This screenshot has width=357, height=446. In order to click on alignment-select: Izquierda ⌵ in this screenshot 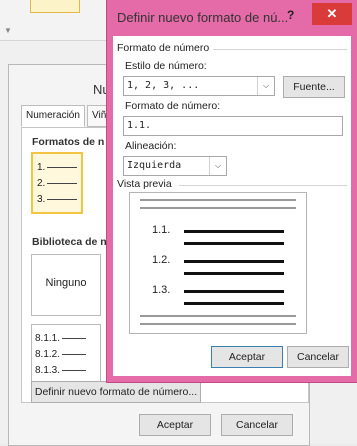, I will do `click(175, 166)`.